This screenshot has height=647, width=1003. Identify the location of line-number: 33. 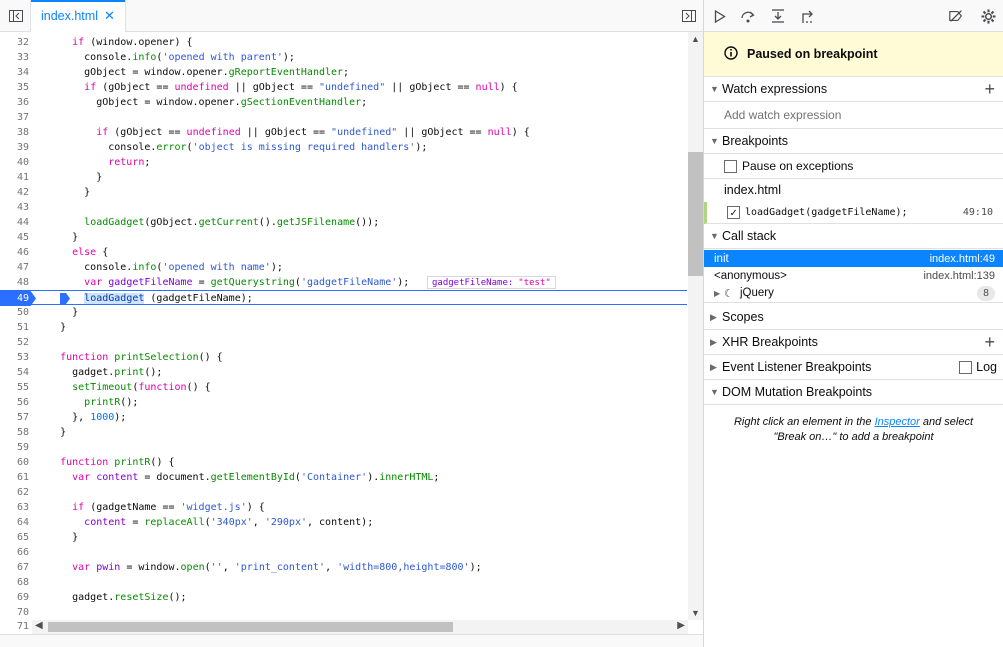
(16, 57).